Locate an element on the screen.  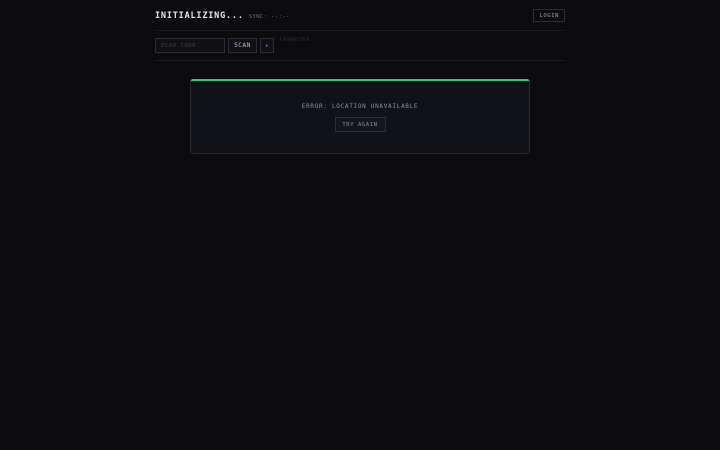
sync-status: SYNC: --:-- is located at coordinates (269, 16).